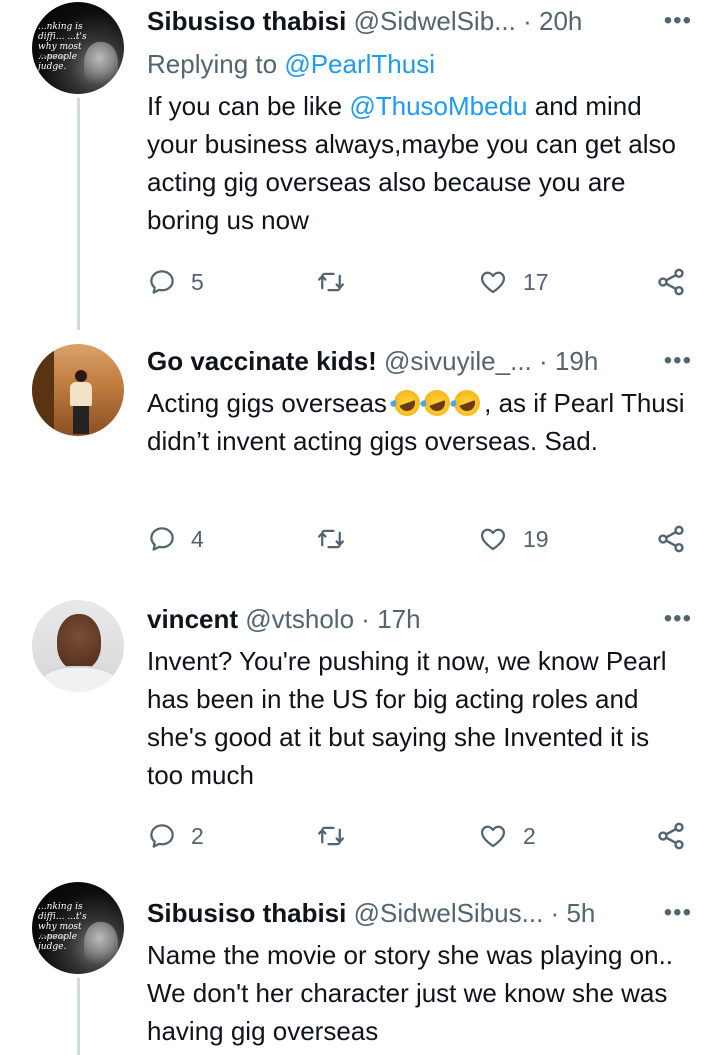  I want to click on replying-to: Replying to @PearlThusi, so click(291, 64).